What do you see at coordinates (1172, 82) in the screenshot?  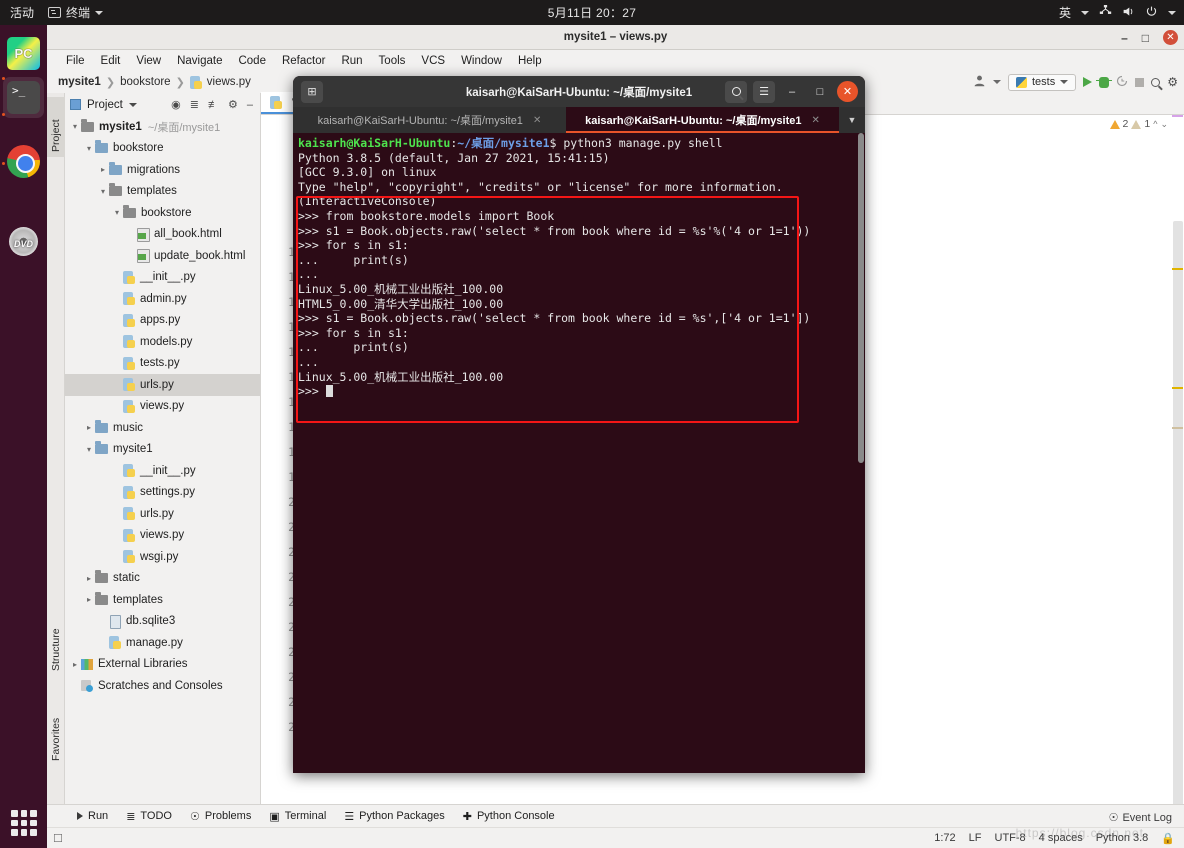 I see `gear-icon: ⚙` at bounding box center [1172, 82].